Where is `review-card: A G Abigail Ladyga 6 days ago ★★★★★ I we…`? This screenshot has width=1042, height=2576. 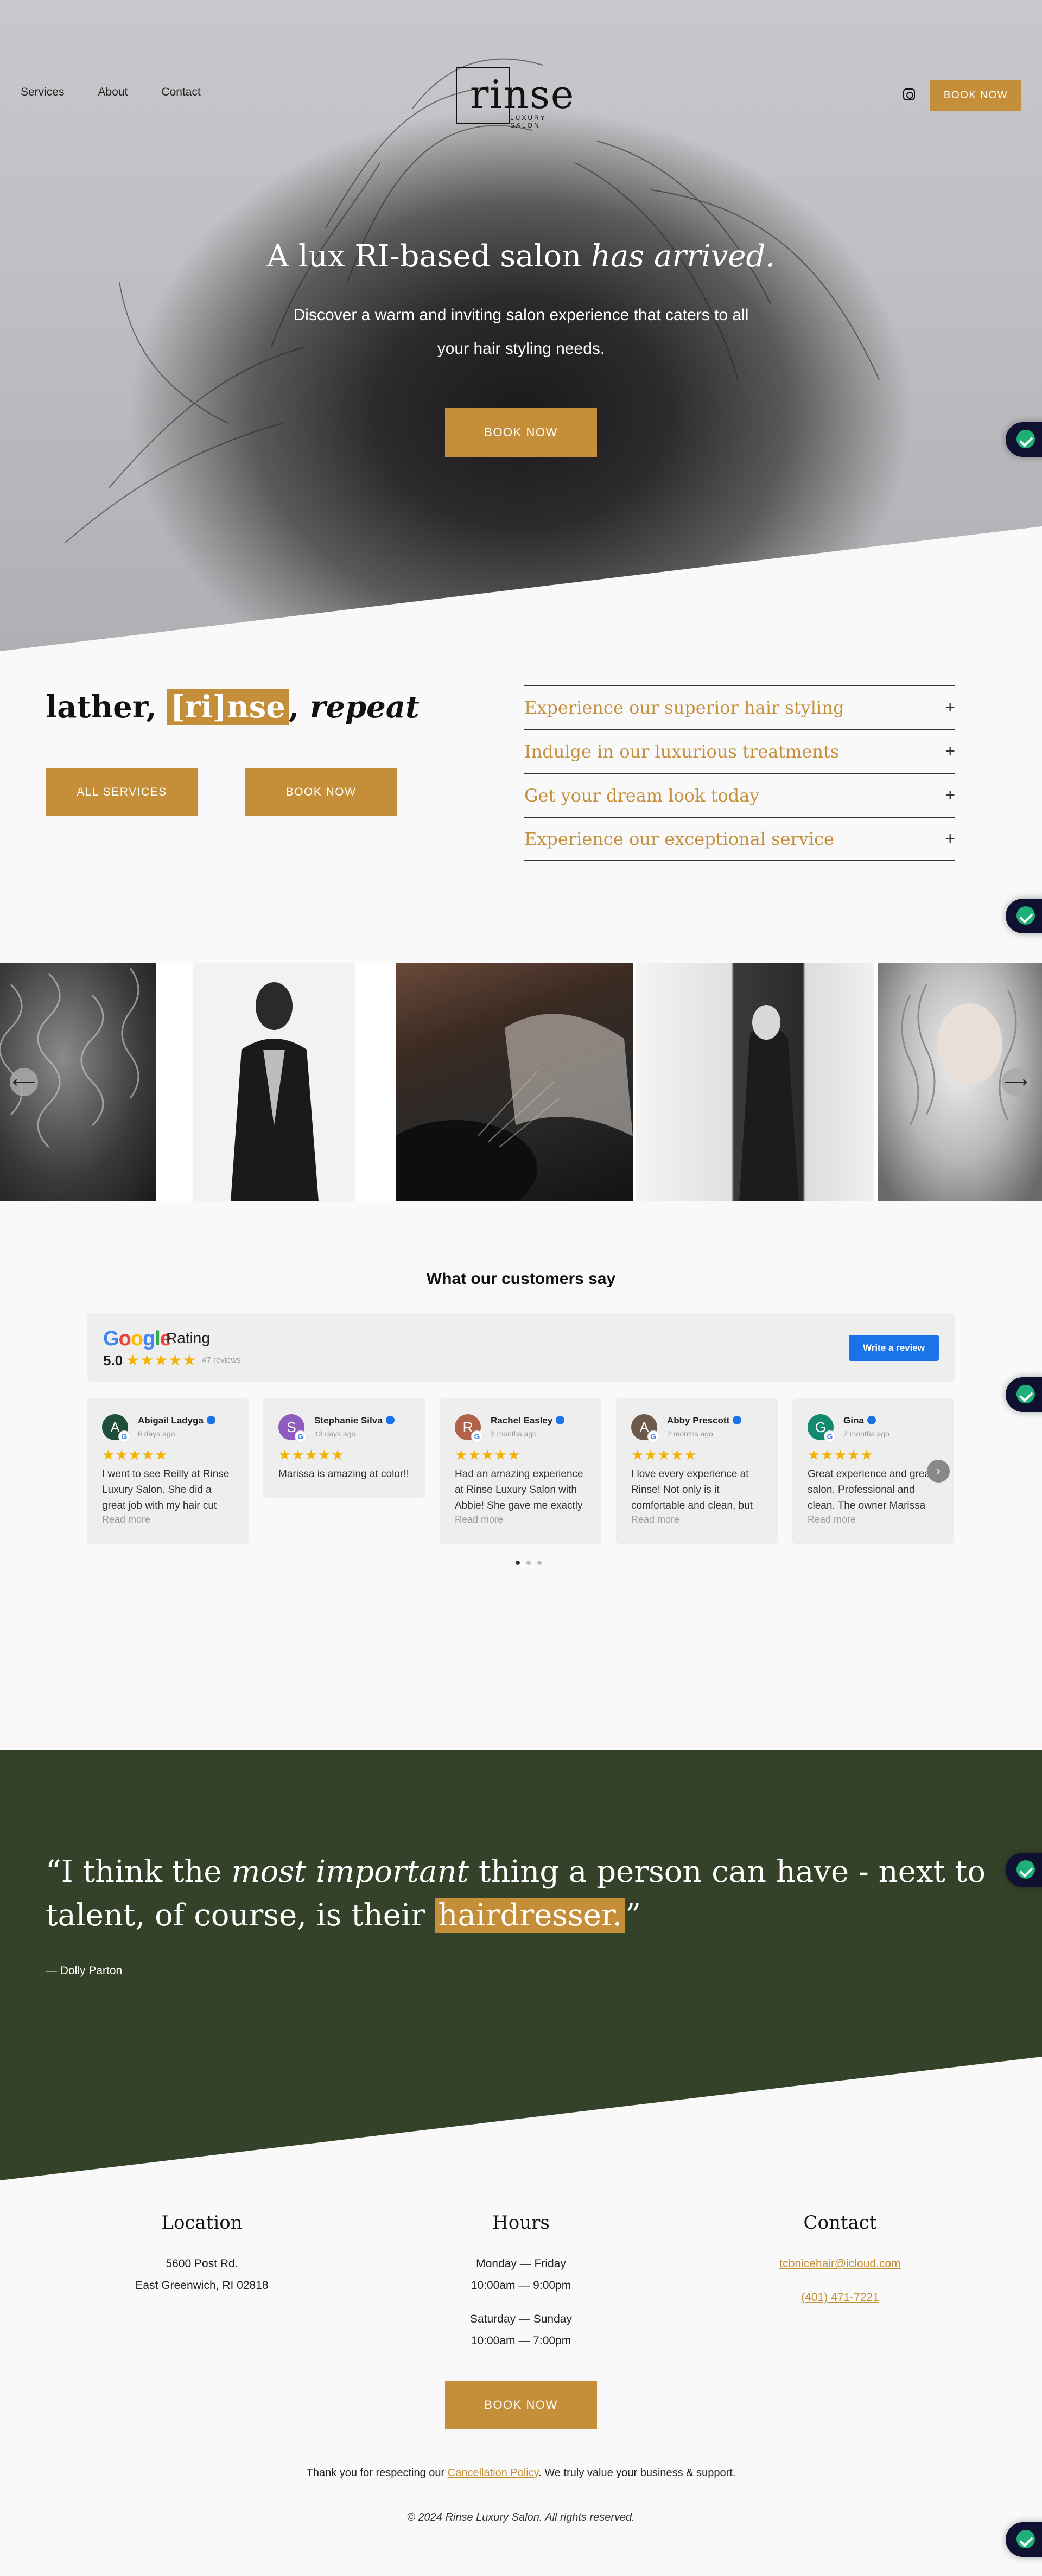
review-card: A G Abigail Ladyga 6 days ago ★★★★★ I we… is located at coordinates (168, 1471).